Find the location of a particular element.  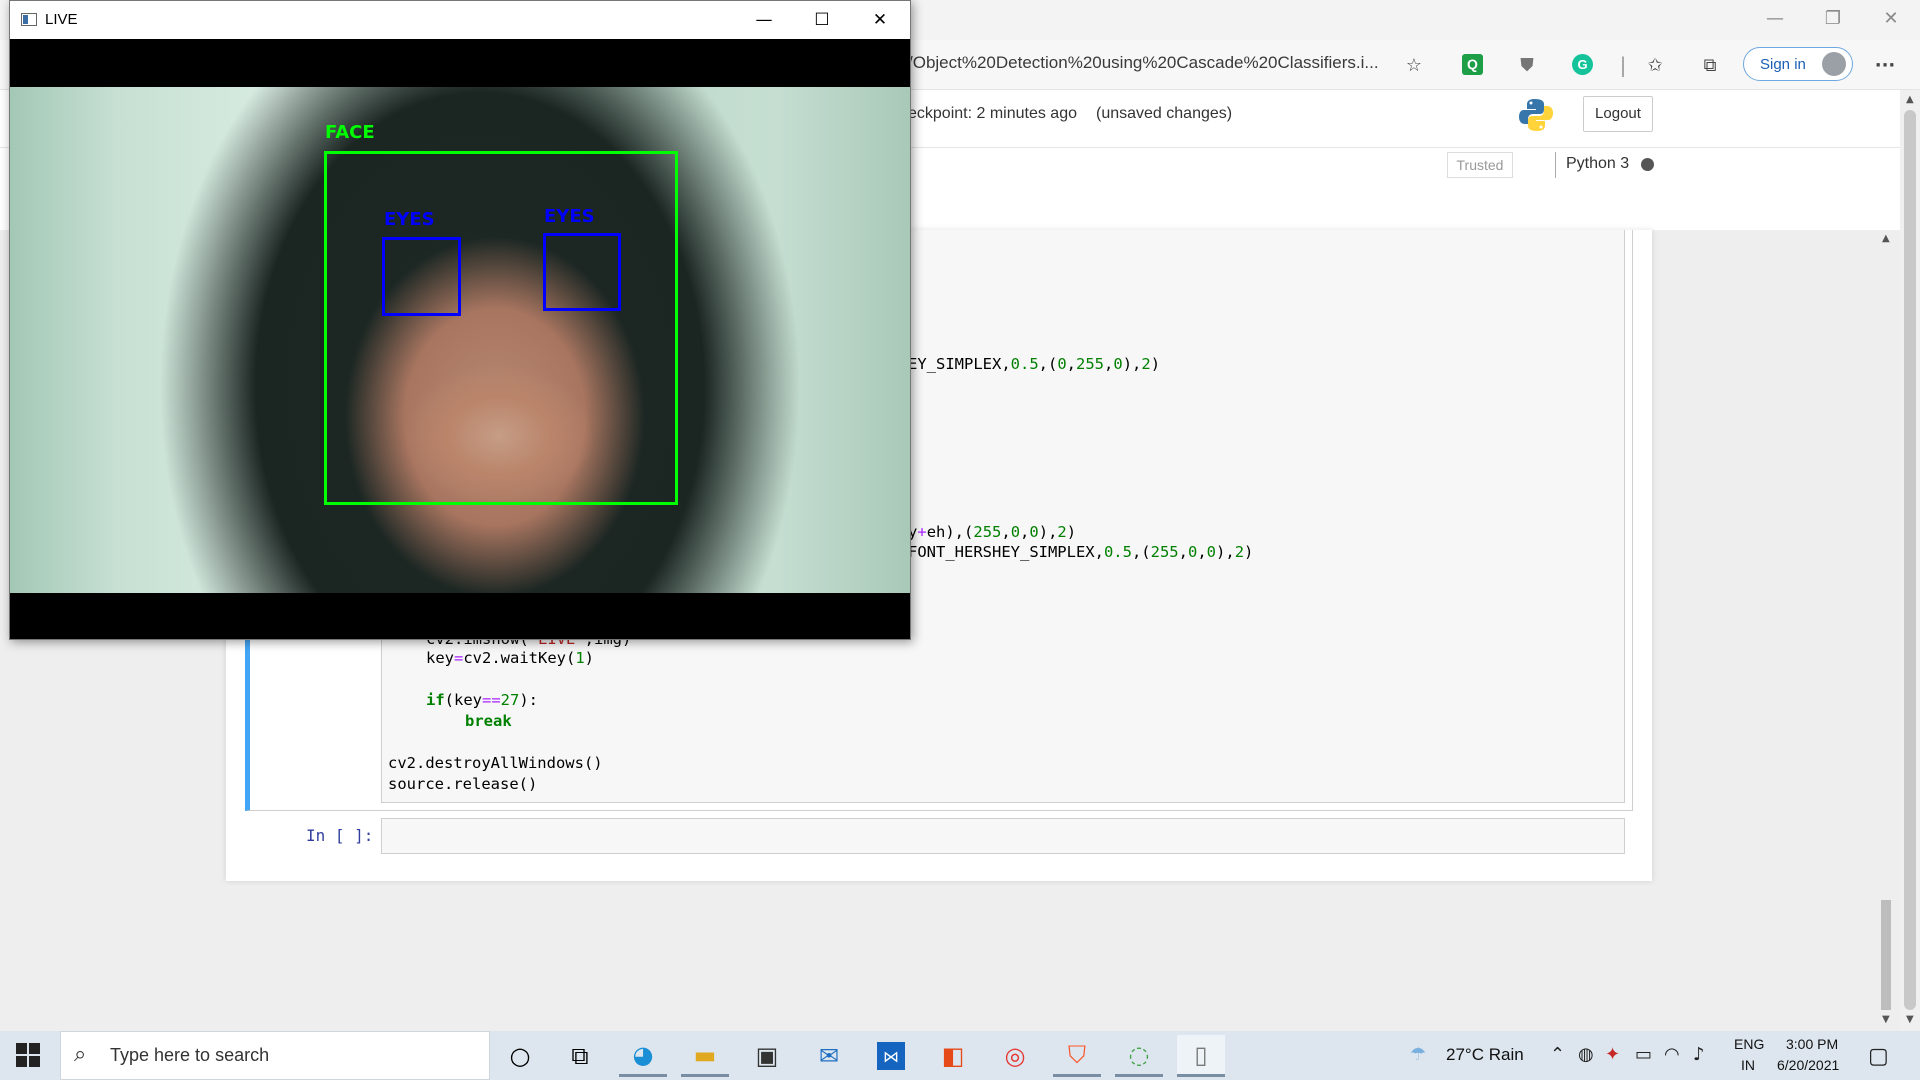

code-line: break is located at coordinates (488, 721).